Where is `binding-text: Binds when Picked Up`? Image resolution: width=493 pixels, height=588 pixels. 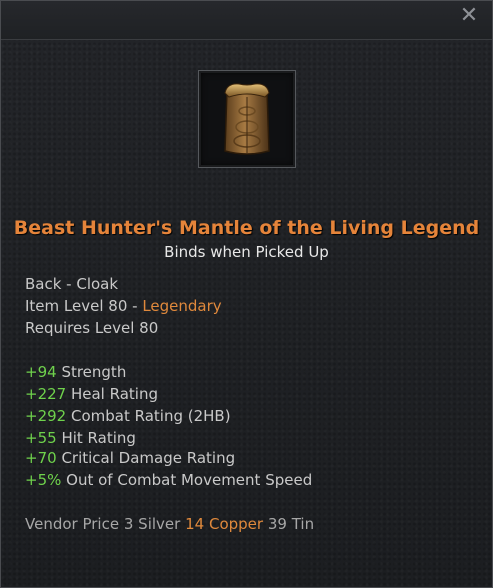
binding-text: Binds when Picked Up is located at coordinates (246, 252).